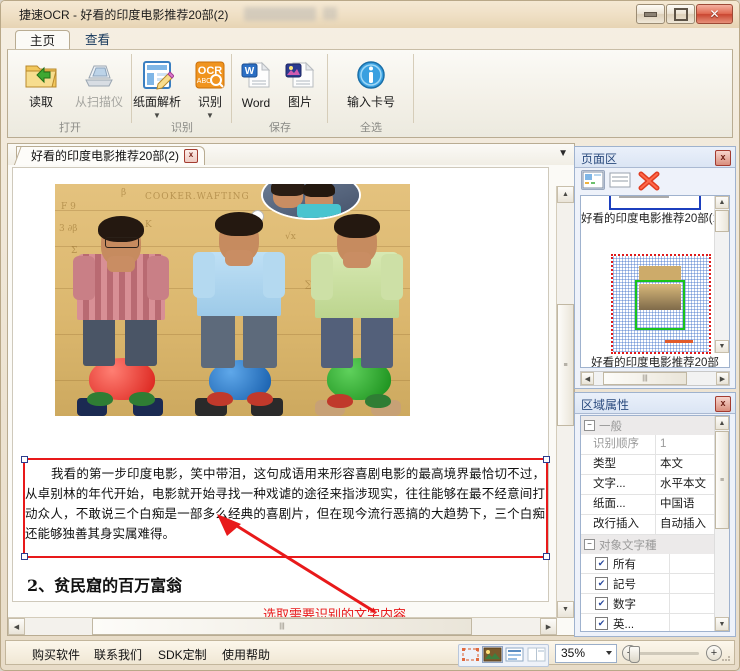 The width and height of the screenshot is (740, 671). Describe the element at coordinates (256, 87) in the screenshot. I see `ribbon-button-save-word: W Word` at that location.